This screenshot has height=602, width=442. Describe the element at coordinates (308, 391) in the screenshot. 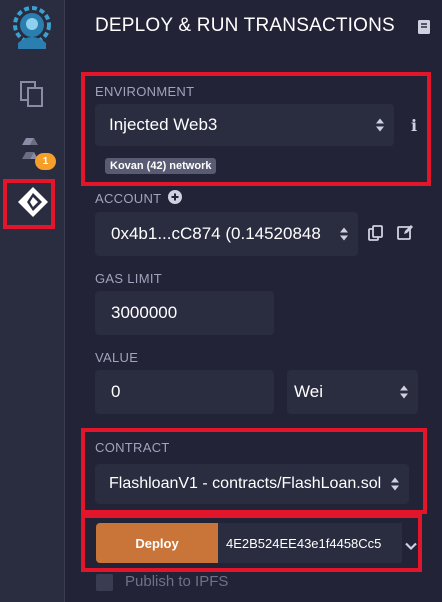

I see `value-unit: Wei` at that location.